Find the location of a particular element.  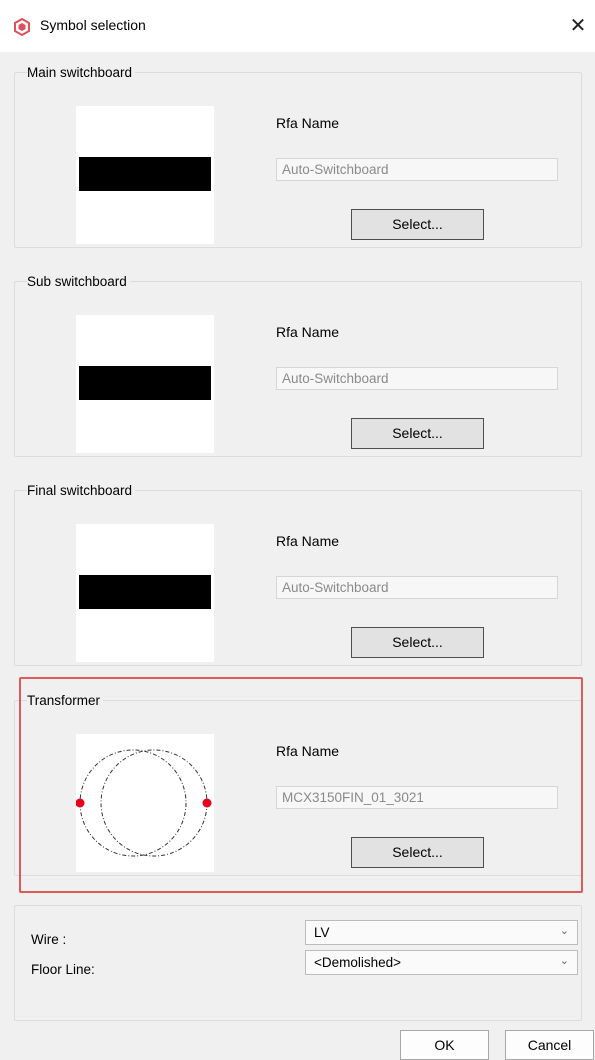

ok-button: OK is located at coordinates (444, 1045).